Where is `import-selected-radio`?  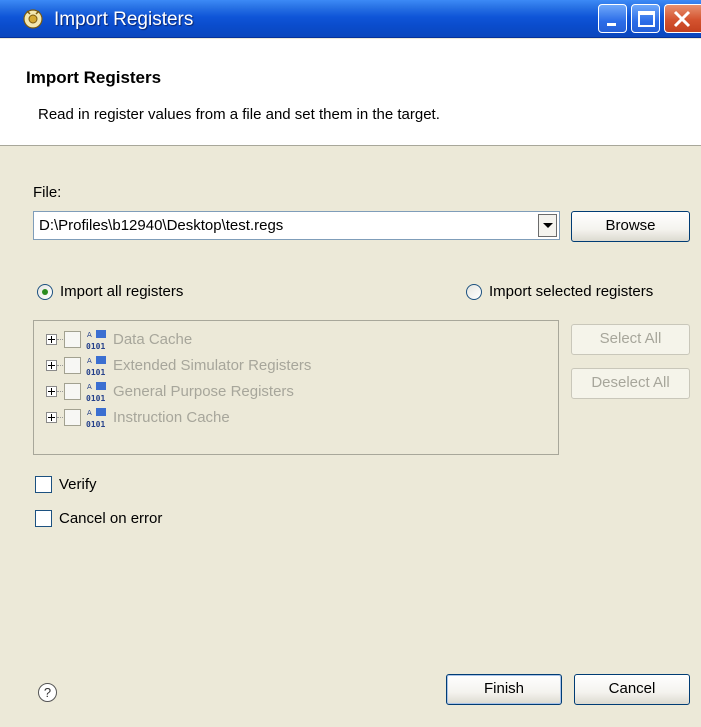
import-selected-radio is located at coordinates (474, 292).